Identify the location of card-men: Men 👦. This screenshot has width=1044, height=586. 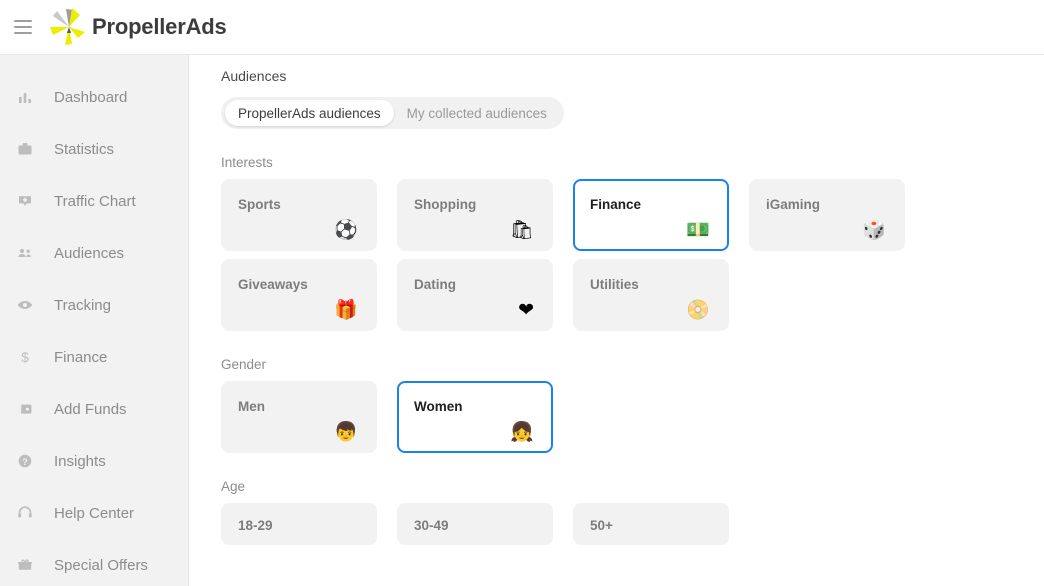
(299, 417).